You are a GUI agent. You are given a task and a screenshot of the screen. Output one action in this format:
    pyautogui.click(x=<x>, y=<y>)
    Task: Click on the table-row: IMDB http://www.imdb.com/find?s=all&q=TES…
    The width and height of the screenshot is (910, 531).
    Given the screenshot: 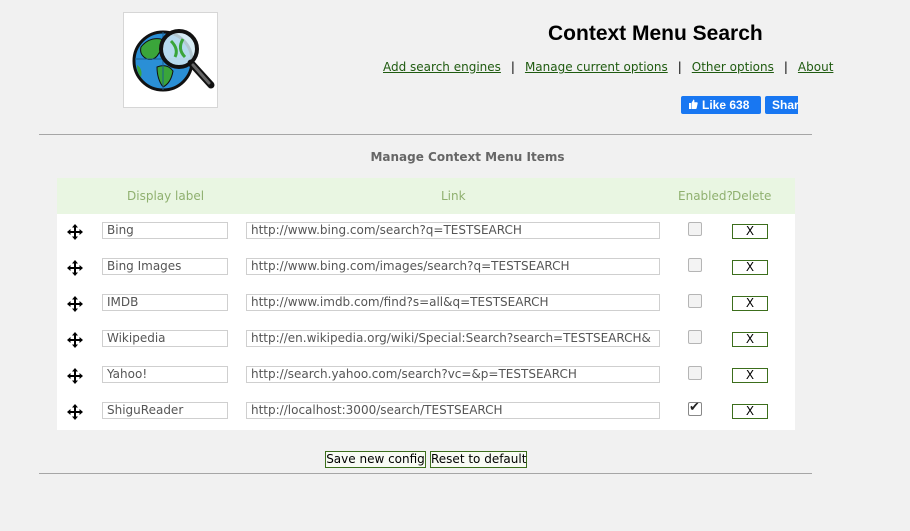 What is the action you would take?
    pyautogui.click(x=426, y=304)
    